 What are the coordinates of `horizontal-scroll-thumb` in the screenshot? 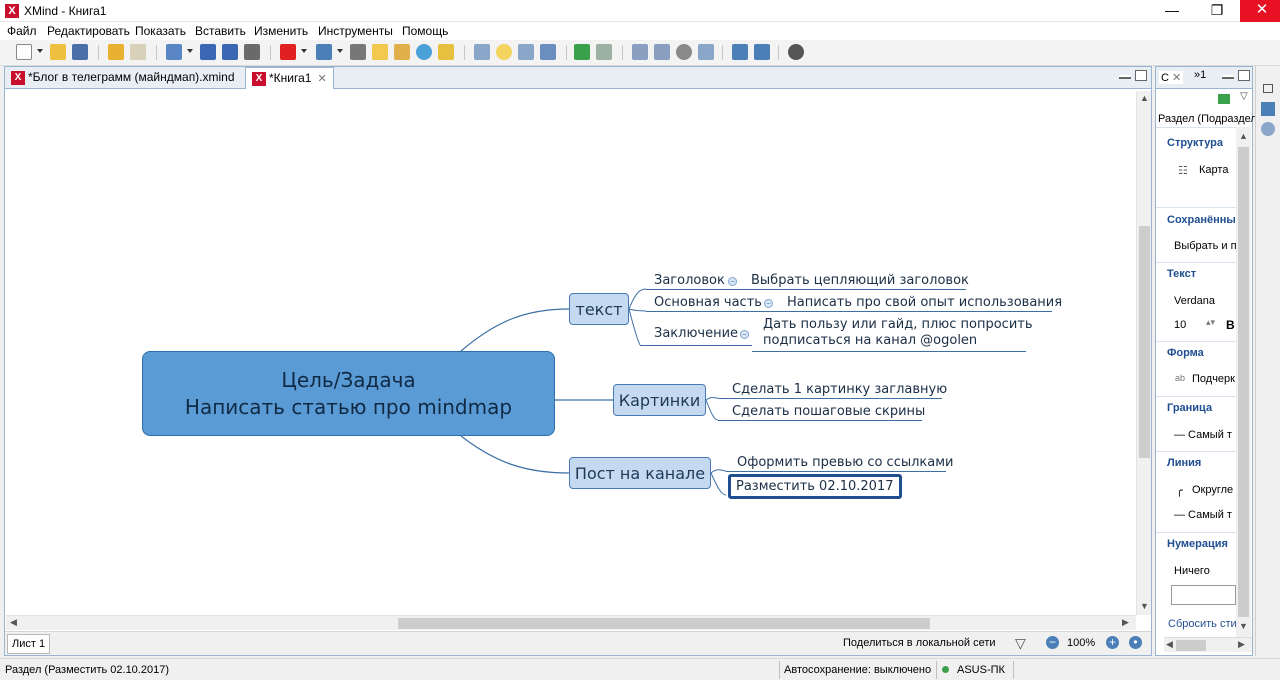 It's located at (664, 623).